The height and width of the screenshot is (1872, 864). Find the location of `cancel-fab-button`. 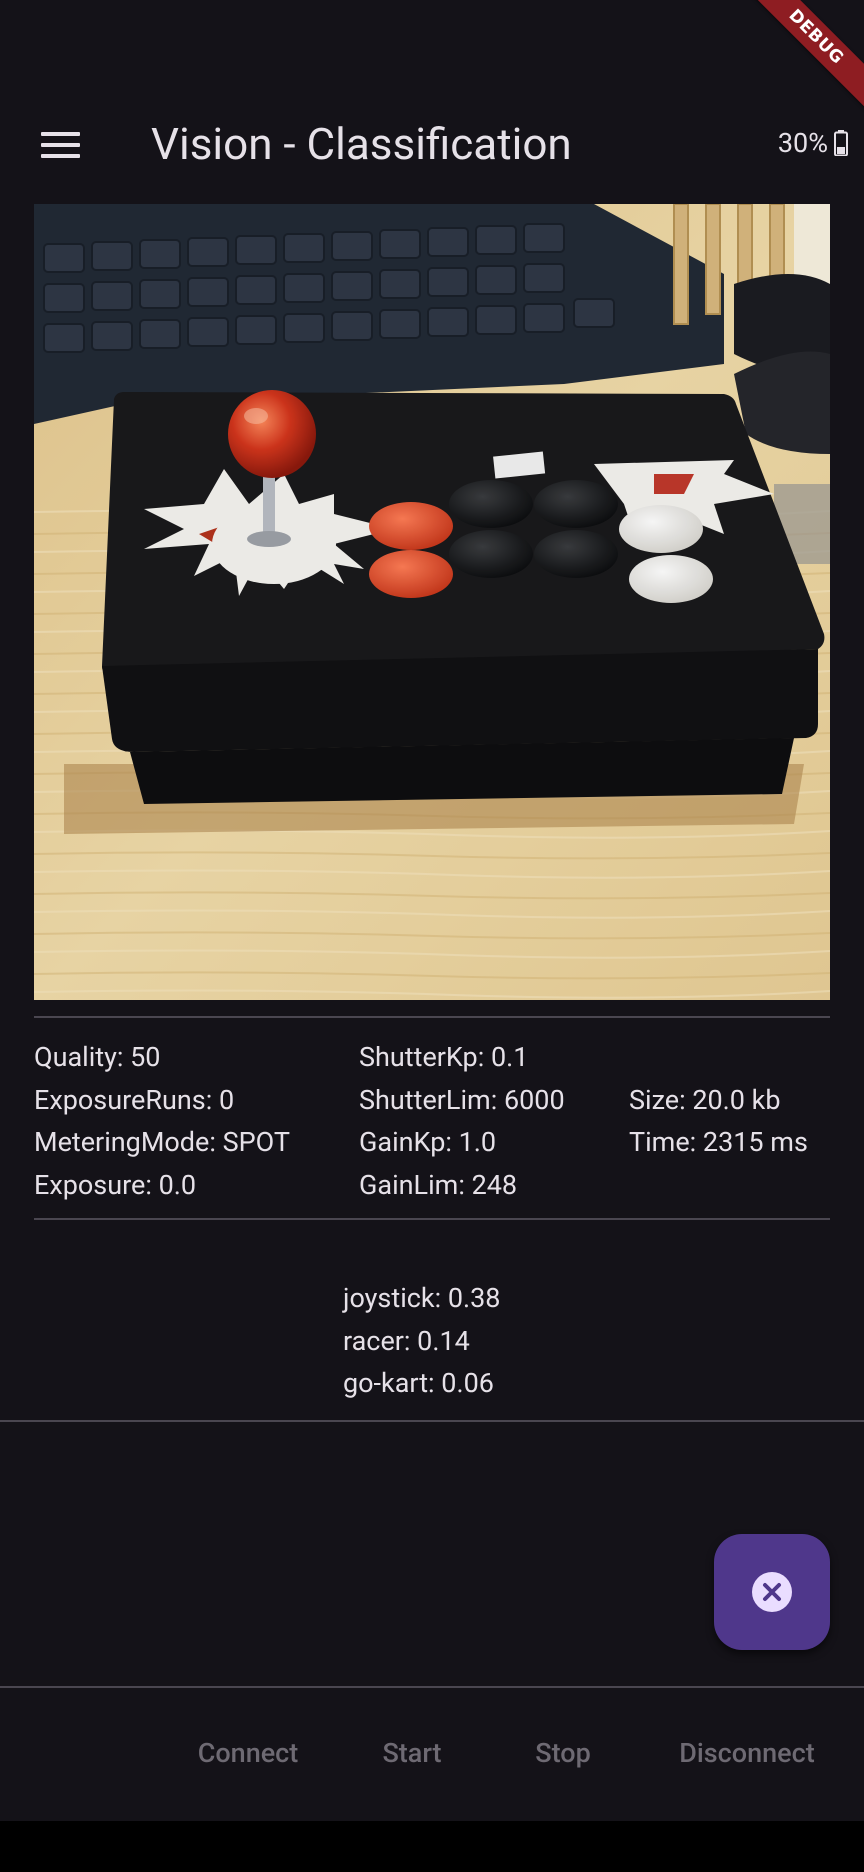

cancel-fab-button is located at coordinates (772, 1592).